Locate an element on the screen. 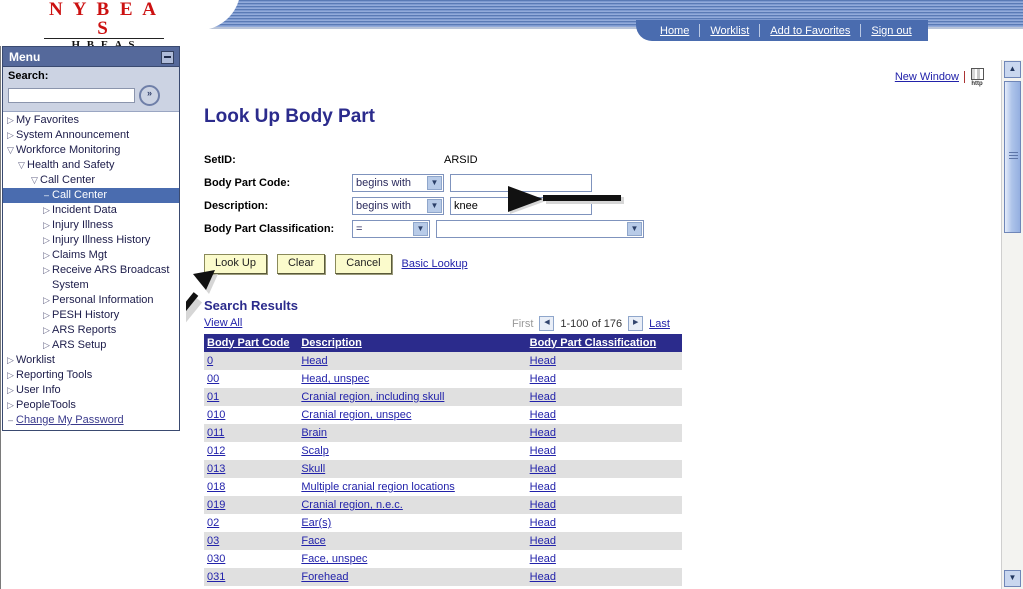 This screenshot has width=1023, height=589. cell-link: Brain is located at coordinates (314, 433).